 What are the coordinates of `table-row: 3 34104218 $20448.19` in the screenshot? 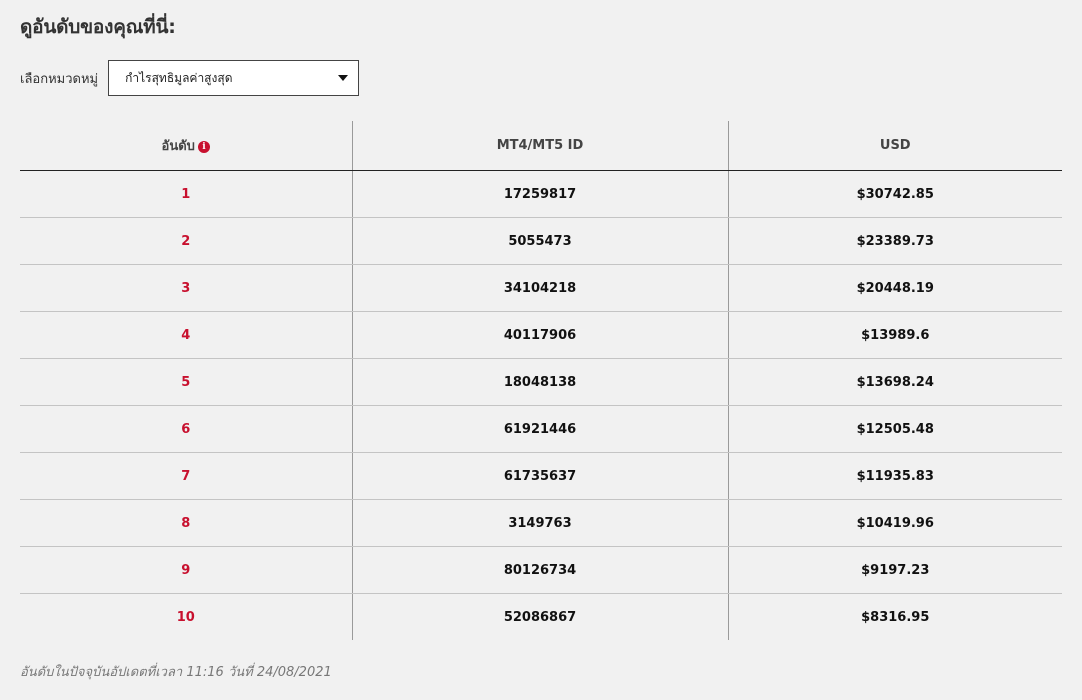 It's located at (541, 288).